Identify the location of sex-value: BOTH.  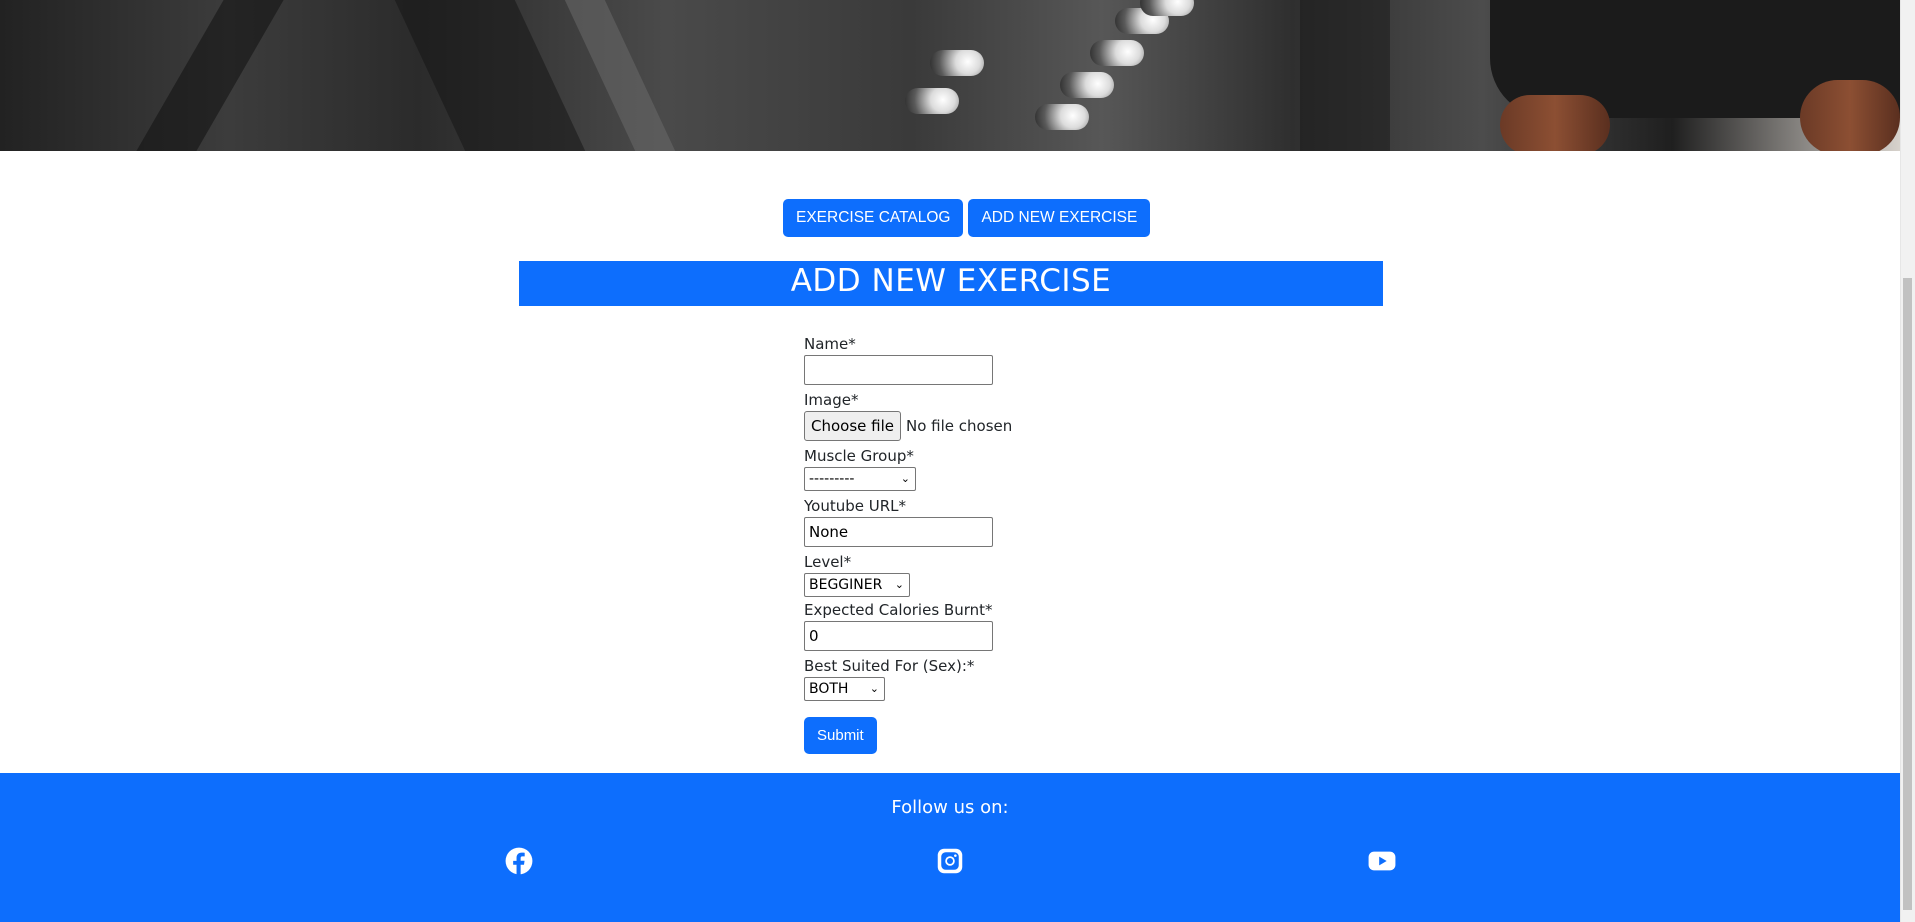
(829, 689).